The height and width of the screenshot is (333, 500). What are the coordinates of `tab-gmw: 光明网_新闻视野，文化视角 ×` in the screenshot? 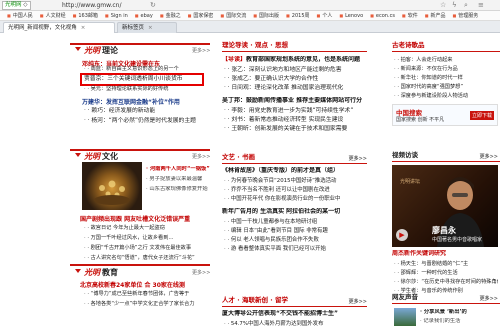 It's located at (59, 27).